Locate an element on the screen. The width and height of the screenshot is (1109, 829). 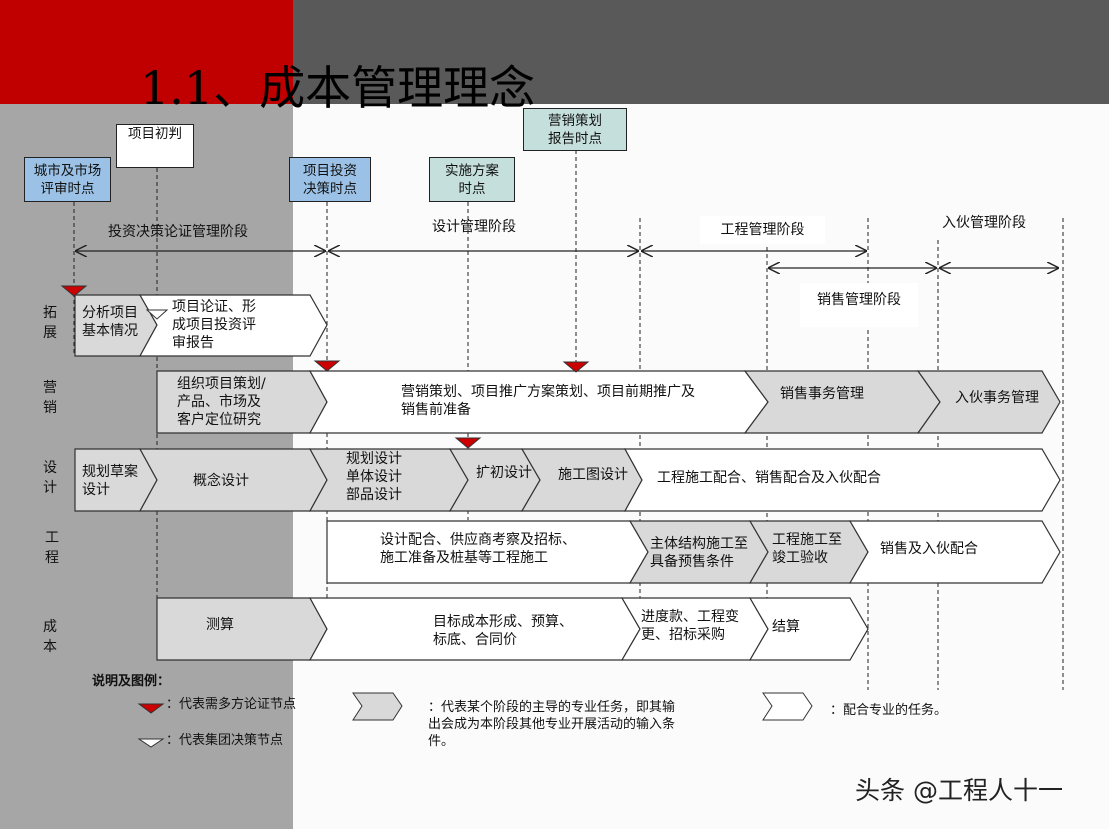
legend-title: 说明及图例： is located at coordinates (131, 681).